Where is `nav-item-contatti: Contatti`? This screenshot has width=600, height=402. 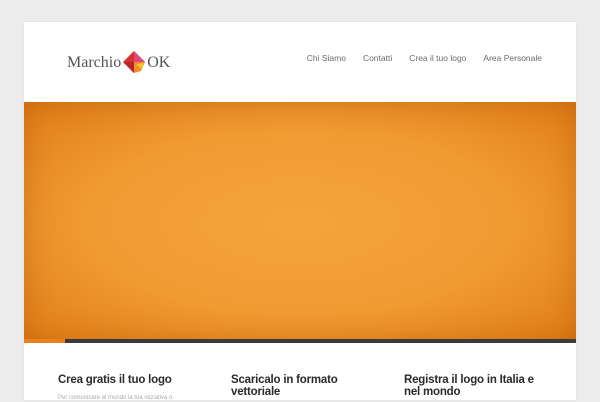 nav-item-contatti: Contatti is located at coordinates (377, 58).